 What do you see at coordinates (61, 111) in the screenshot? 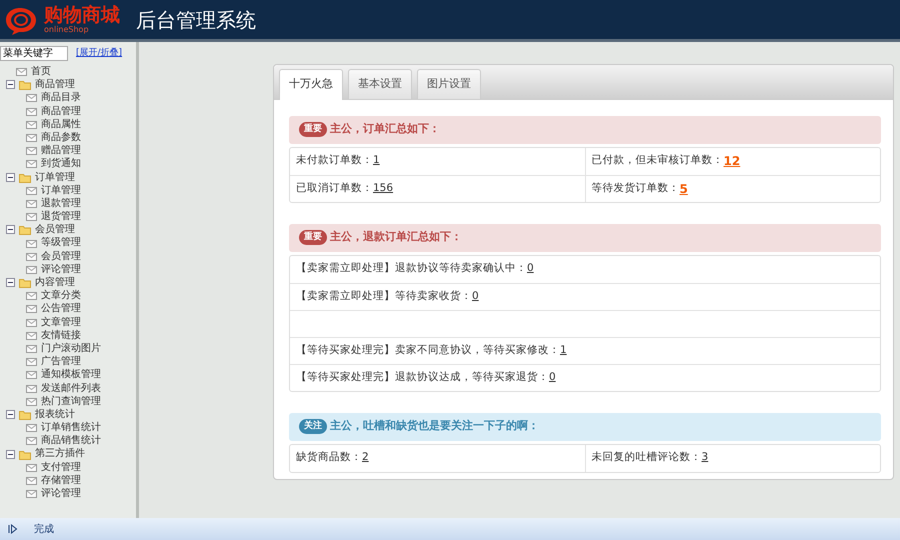
I see `menu-item: 商品管理` at bounding box center [61, 111].